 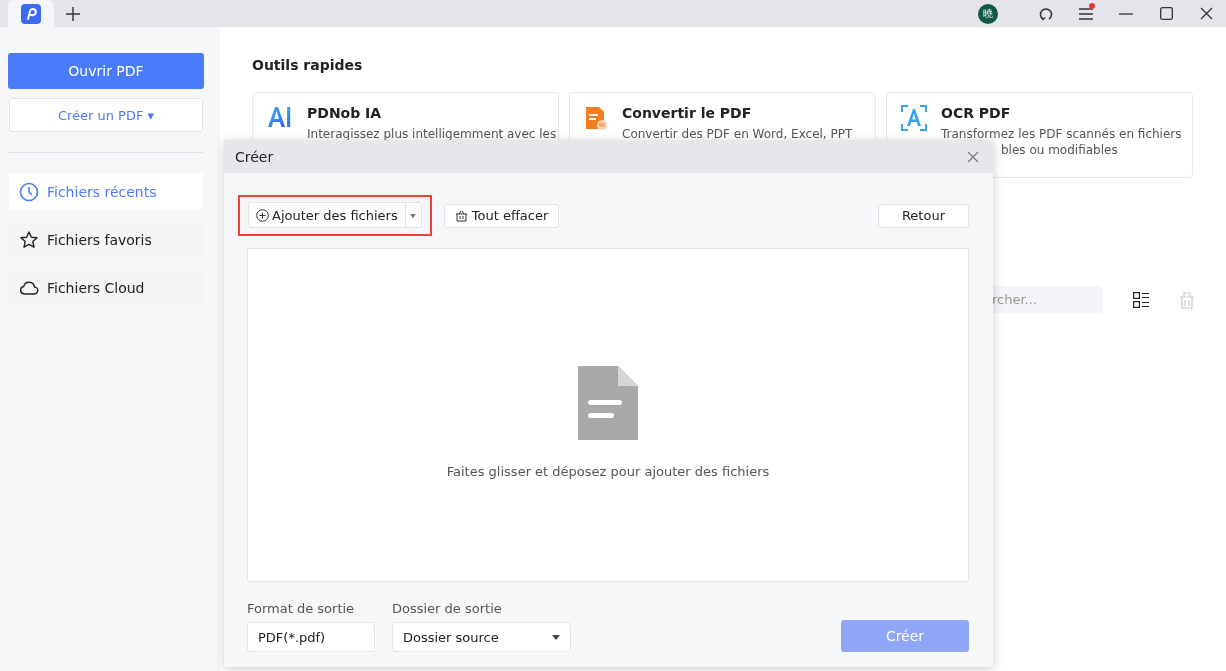 What do you see at coordinates (308, 65) in the screenshot?
I see `section-title: Outils rapides` at bounding box center [308, 65].